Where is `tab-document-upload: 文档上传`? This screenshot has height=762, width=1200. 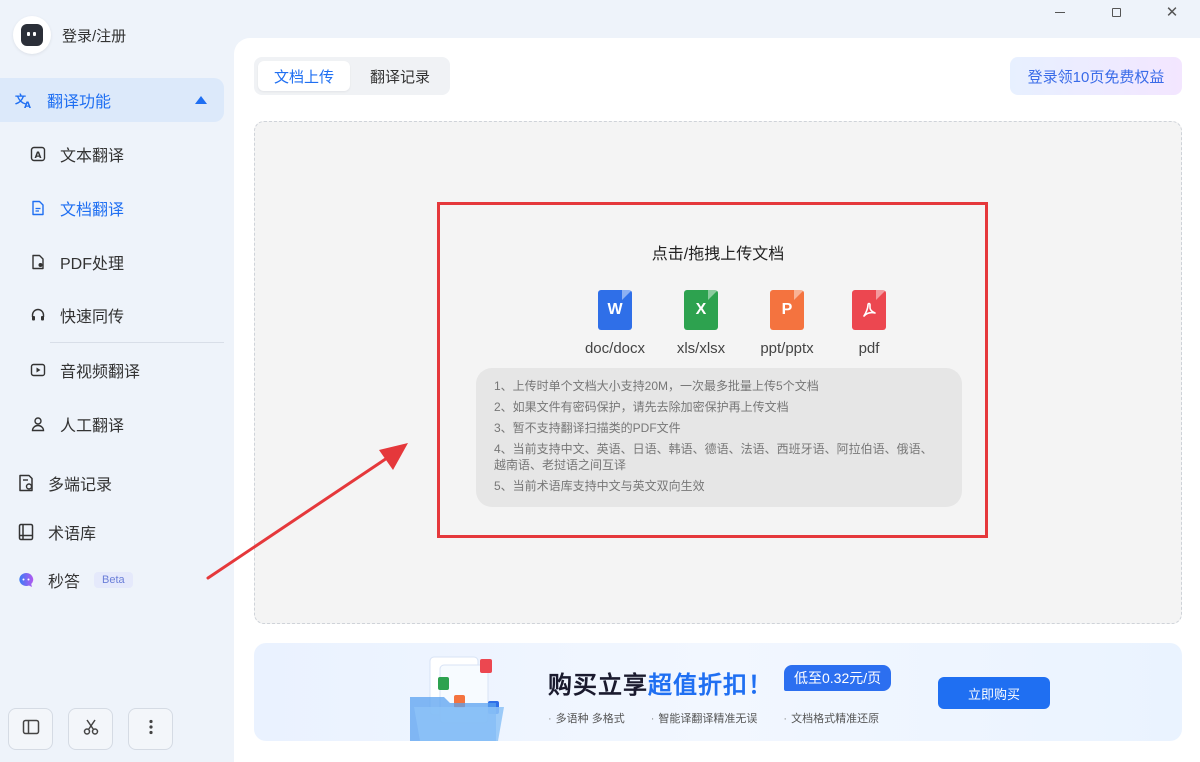 tab-document-upload: 文档上传 is located at coordinates (304, 76).